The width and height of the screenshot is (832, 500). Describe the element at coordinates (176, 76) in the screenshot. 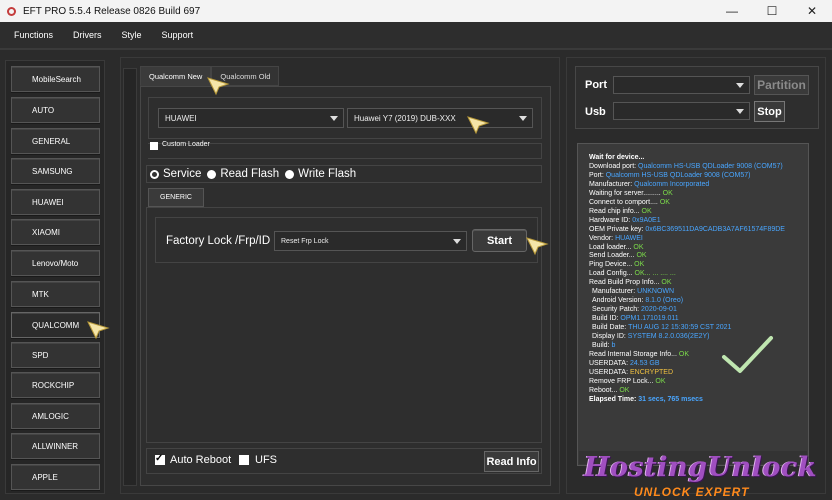

I see `tab-qualcomm-new: Qualcomm New` at that location.